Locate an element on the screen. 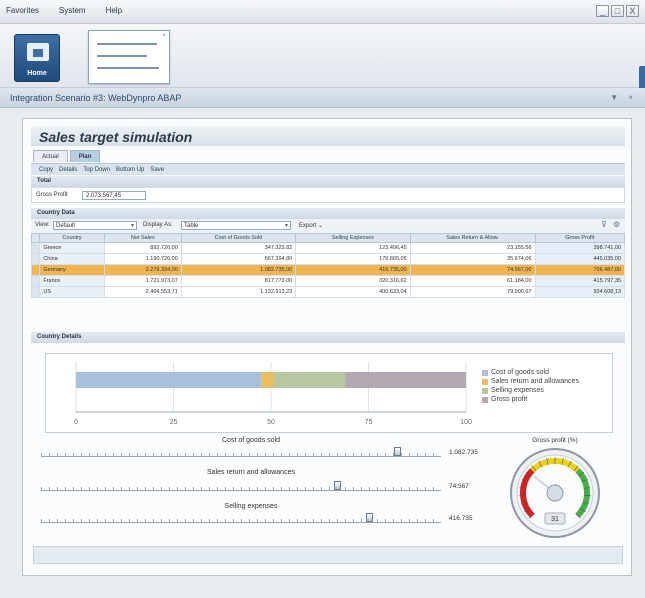  save-button: Save is located at coordinates (157, 170).